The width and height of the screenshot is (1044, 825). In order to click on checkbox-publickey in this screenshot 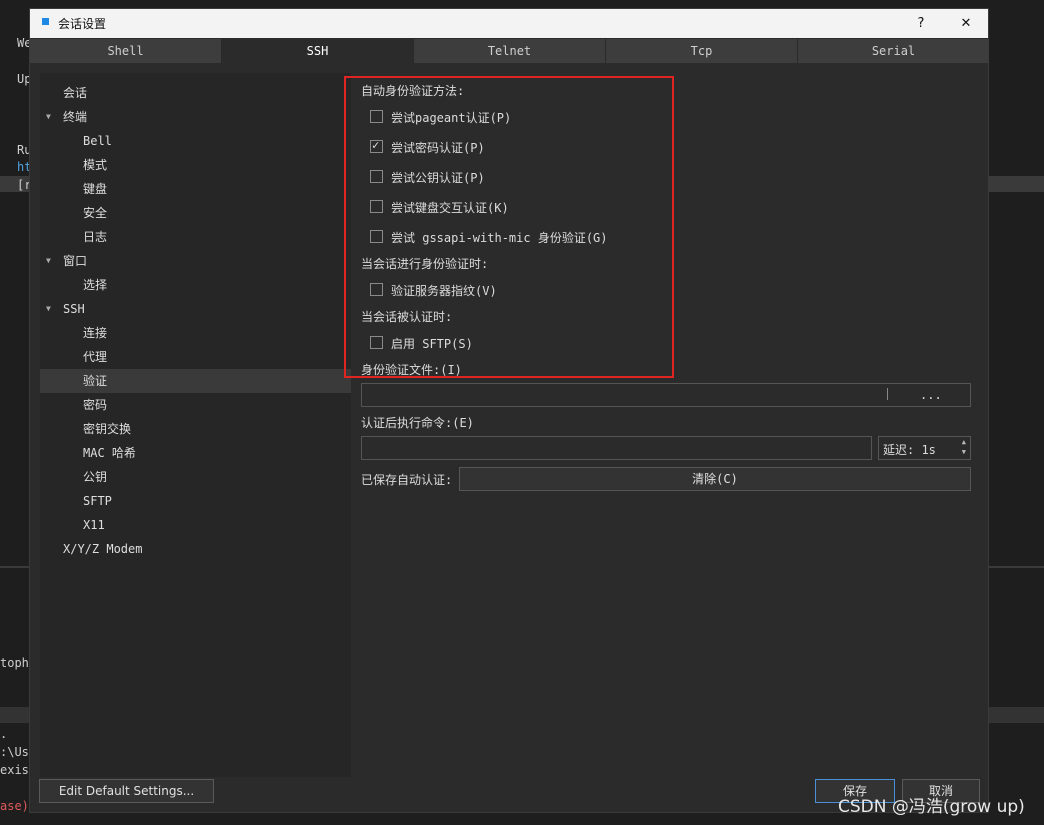, I will do `click(376, 176)`.